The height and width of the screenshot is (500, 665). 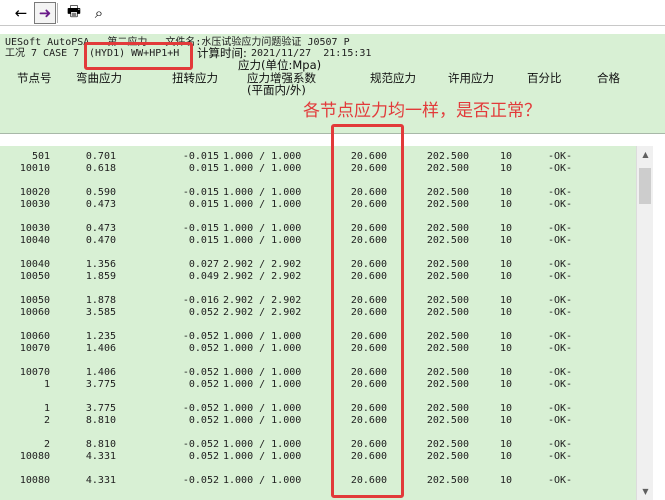 I want to click on node-cell: 1, so click(x=46, y=408).